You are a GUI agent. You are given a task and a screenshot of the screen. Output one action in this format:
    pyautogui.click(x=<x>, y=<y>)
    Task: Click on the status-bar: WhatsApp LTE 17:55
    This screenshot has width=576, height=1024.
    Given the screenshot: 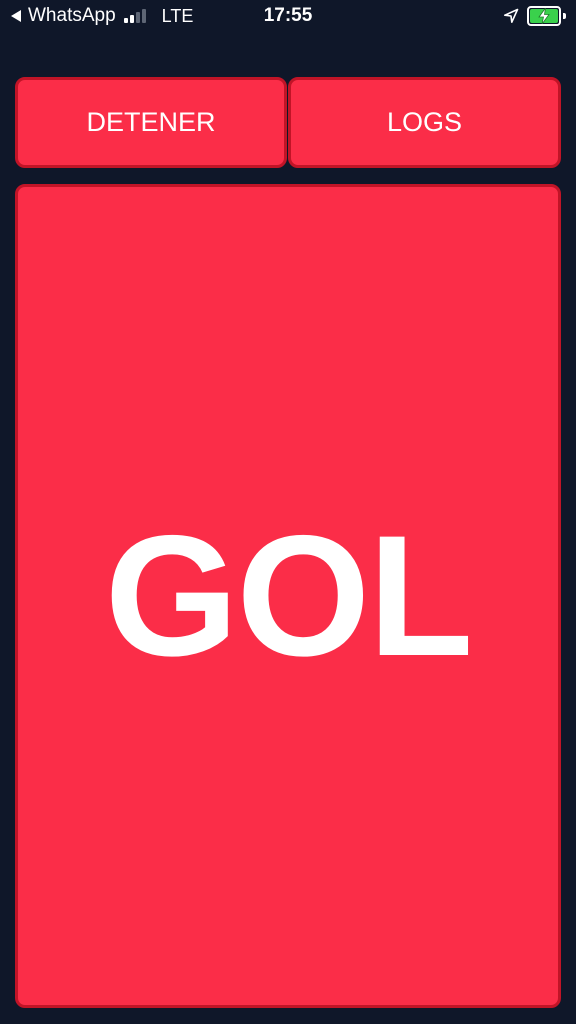 What is the action you would take?
    pyautogui.click(x=288, y=17)
    